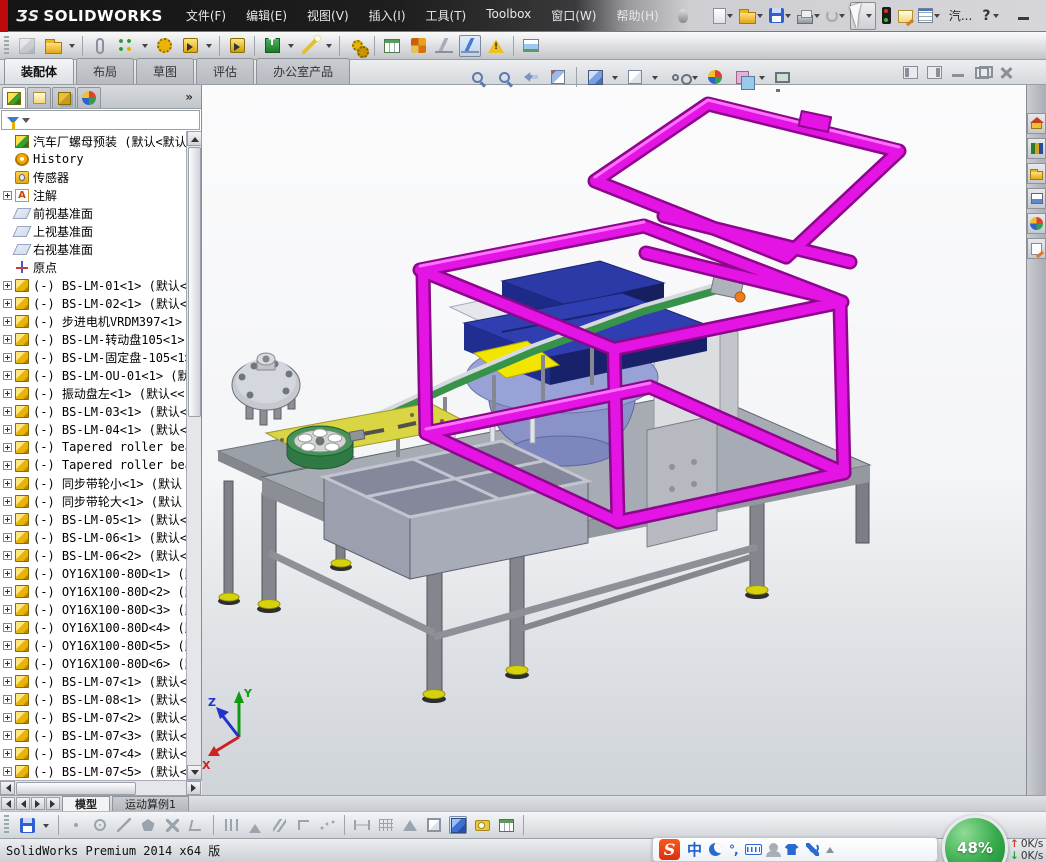 The height and width of the screenshot is (862, 1046). What do you see at coordinates (255, 825) in the screenshot?
I see `flip-tool-button` at bounding box center [255, 825].